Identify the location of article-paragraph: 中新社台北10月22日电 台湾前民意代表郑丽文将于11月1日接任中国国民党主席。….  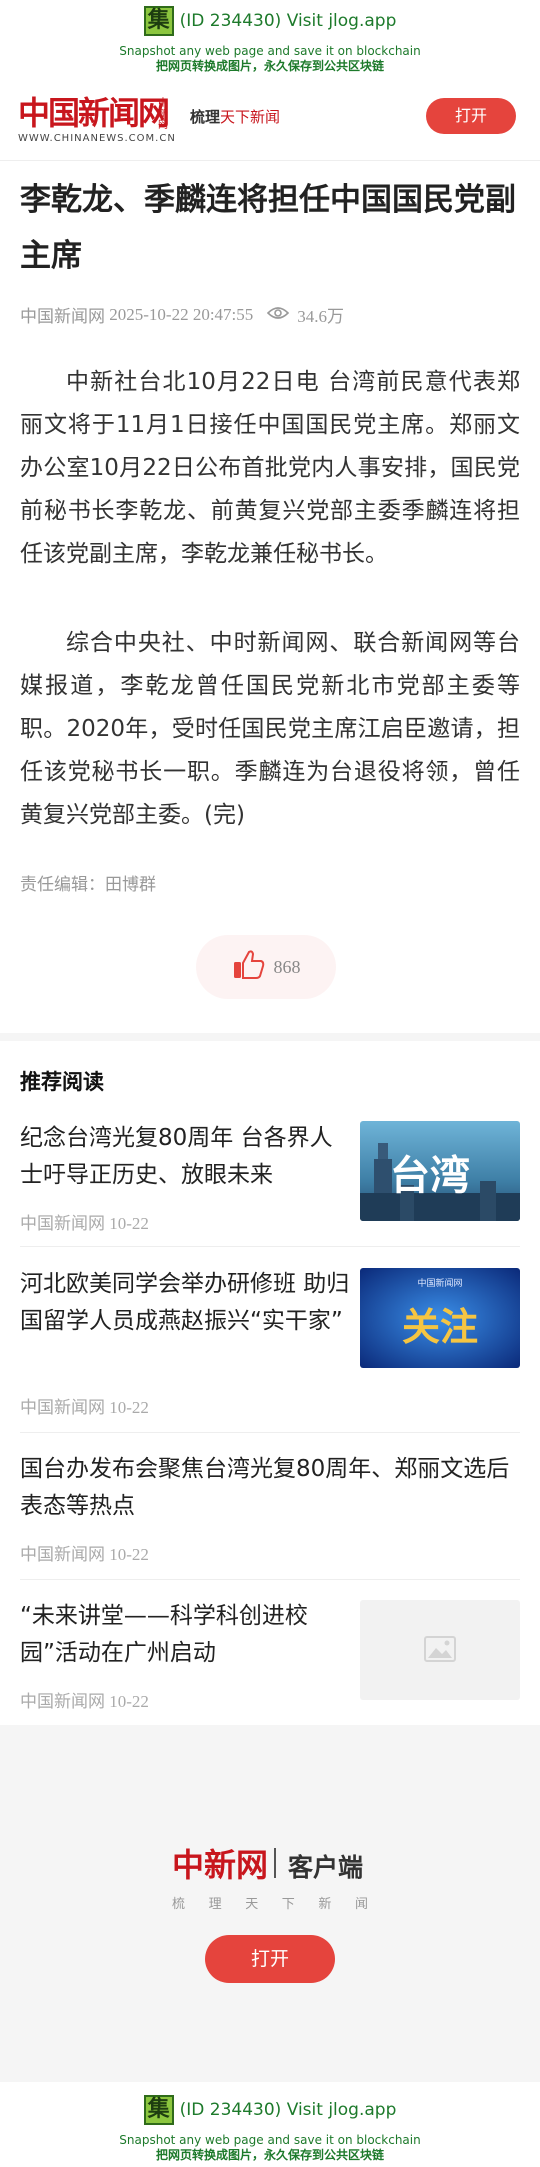
(270, 468).